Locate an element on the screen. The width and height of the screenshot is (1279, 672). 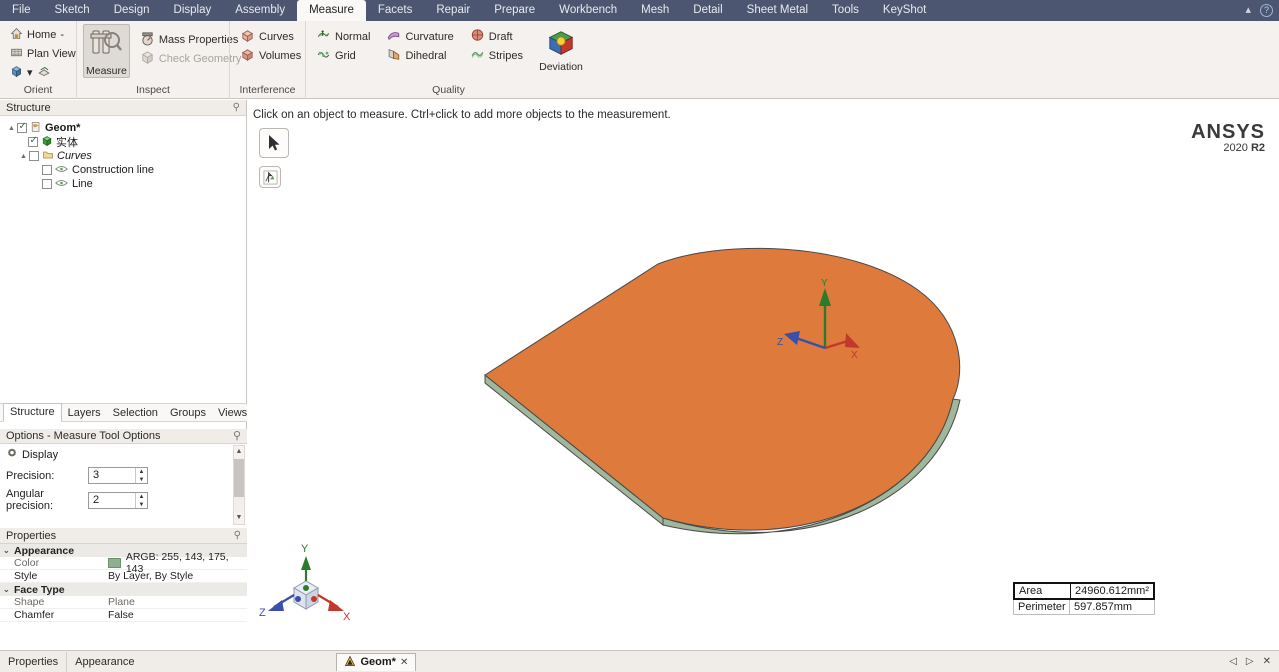
structure-tab-strip: Structure Layers Selection Groups Views is located at coordinates (123, 412).